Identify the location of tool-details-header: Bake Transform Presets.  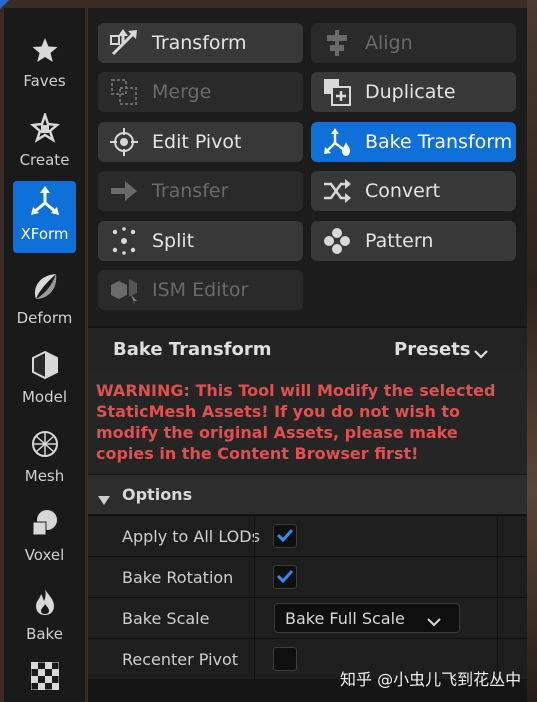
(307, 350).